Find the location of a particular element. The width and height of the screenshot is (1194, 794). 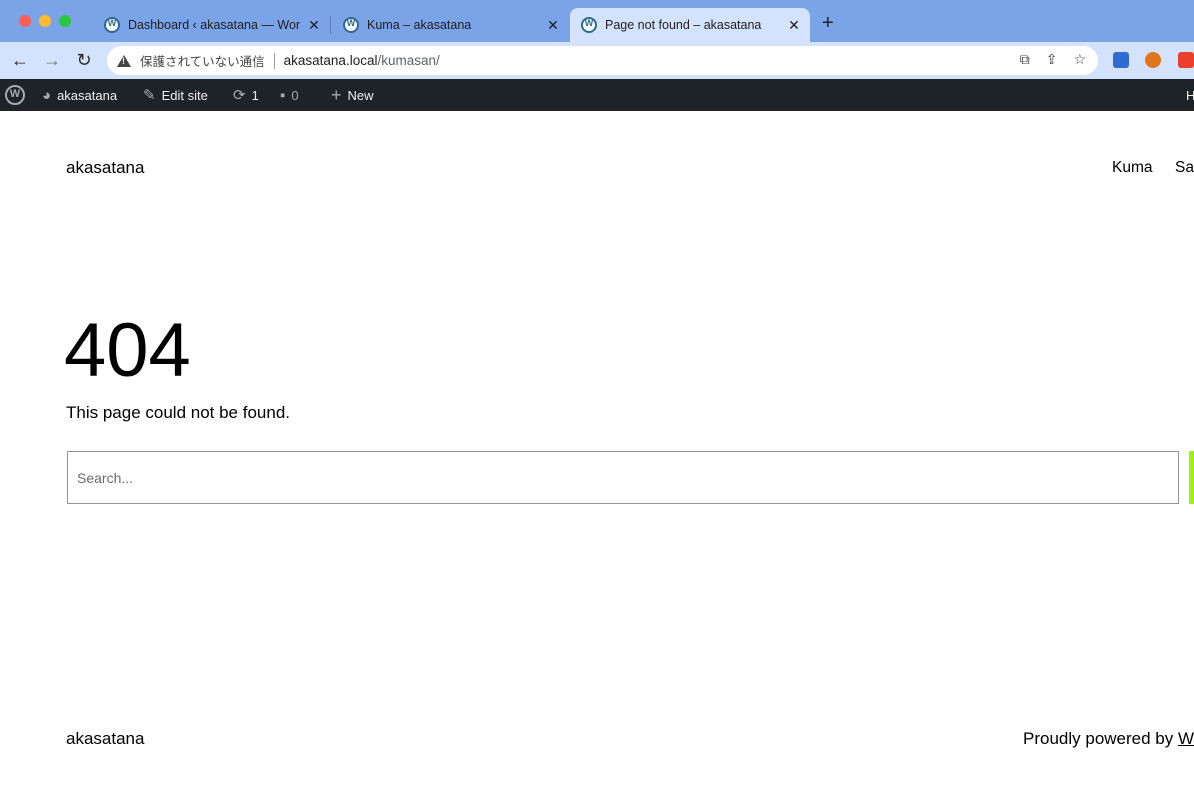

extension-red-icon is located at coordinates (1186, 60).